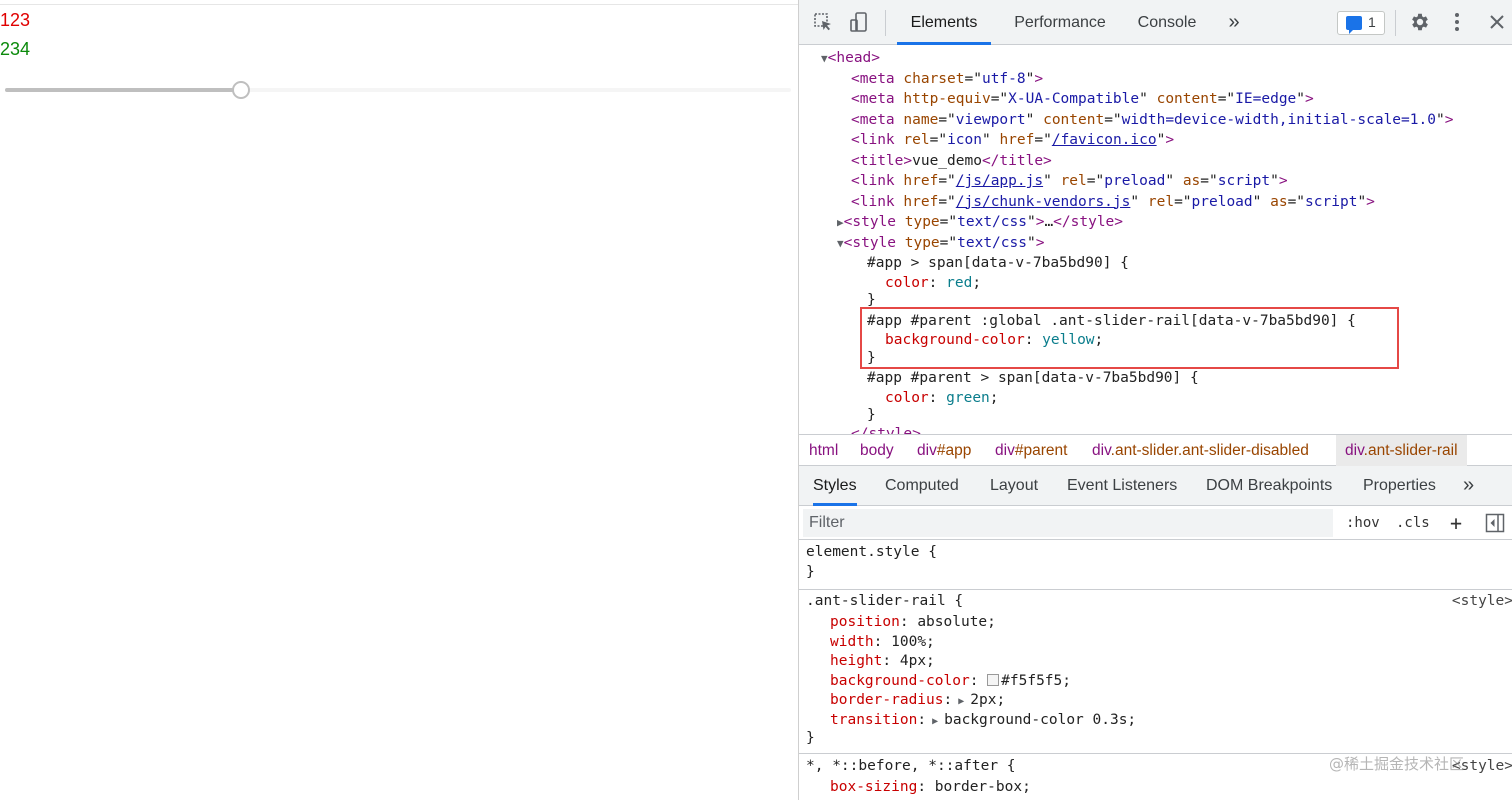 The width and height of the screenshot is (1512, 800). Describe the element at coordinates (1497, 23) in the screenshot. I see `close-icon` at that location.